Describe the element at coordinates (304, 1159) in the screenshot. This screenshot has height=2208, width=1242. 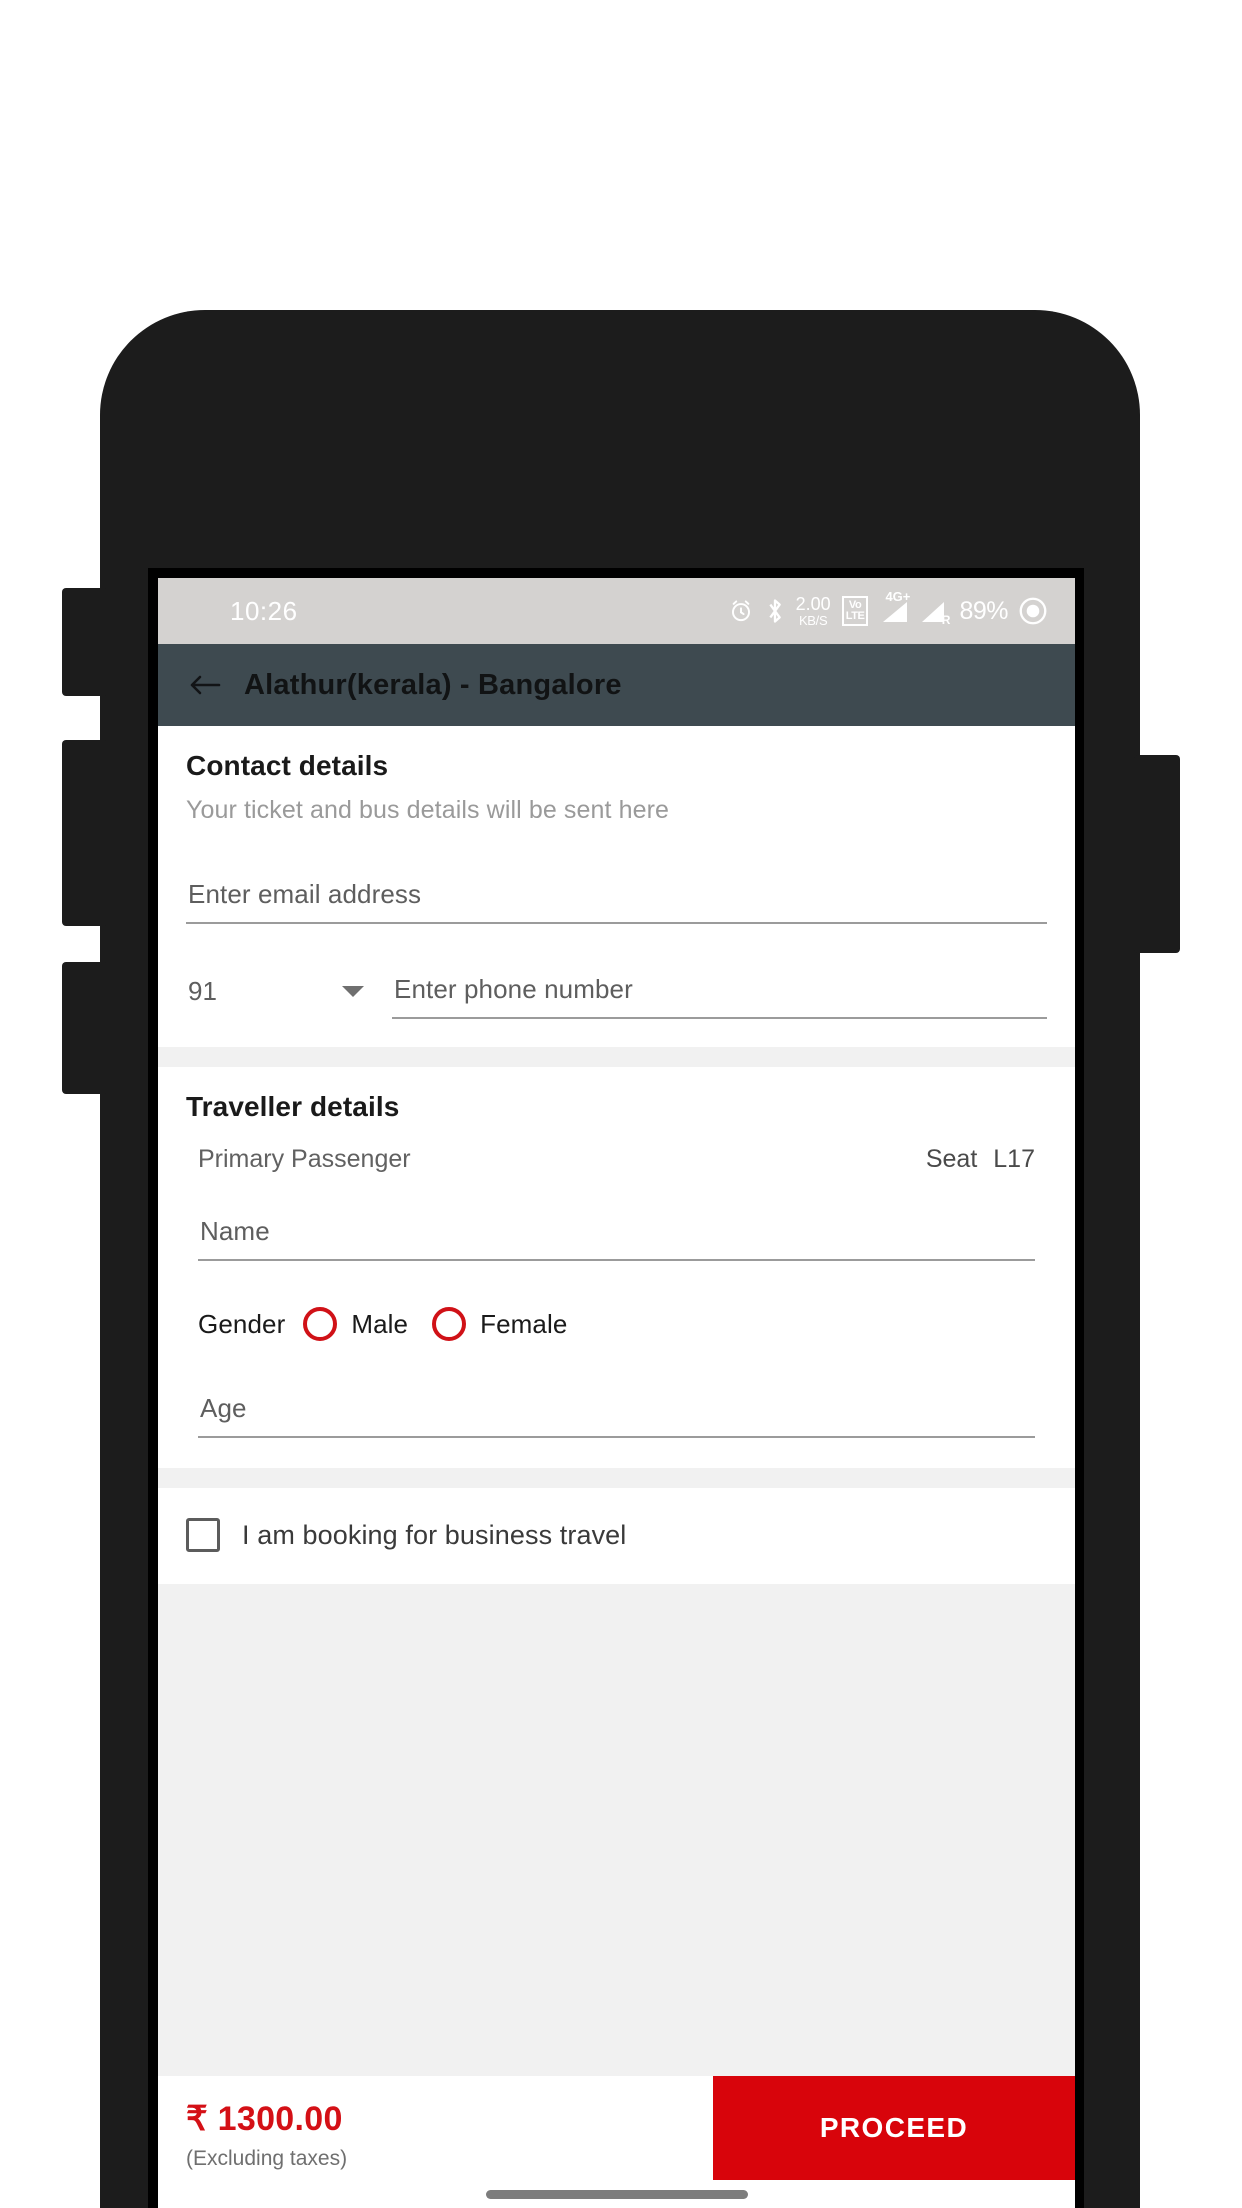
I see `passenger-label: Primary Passenger` at that location.